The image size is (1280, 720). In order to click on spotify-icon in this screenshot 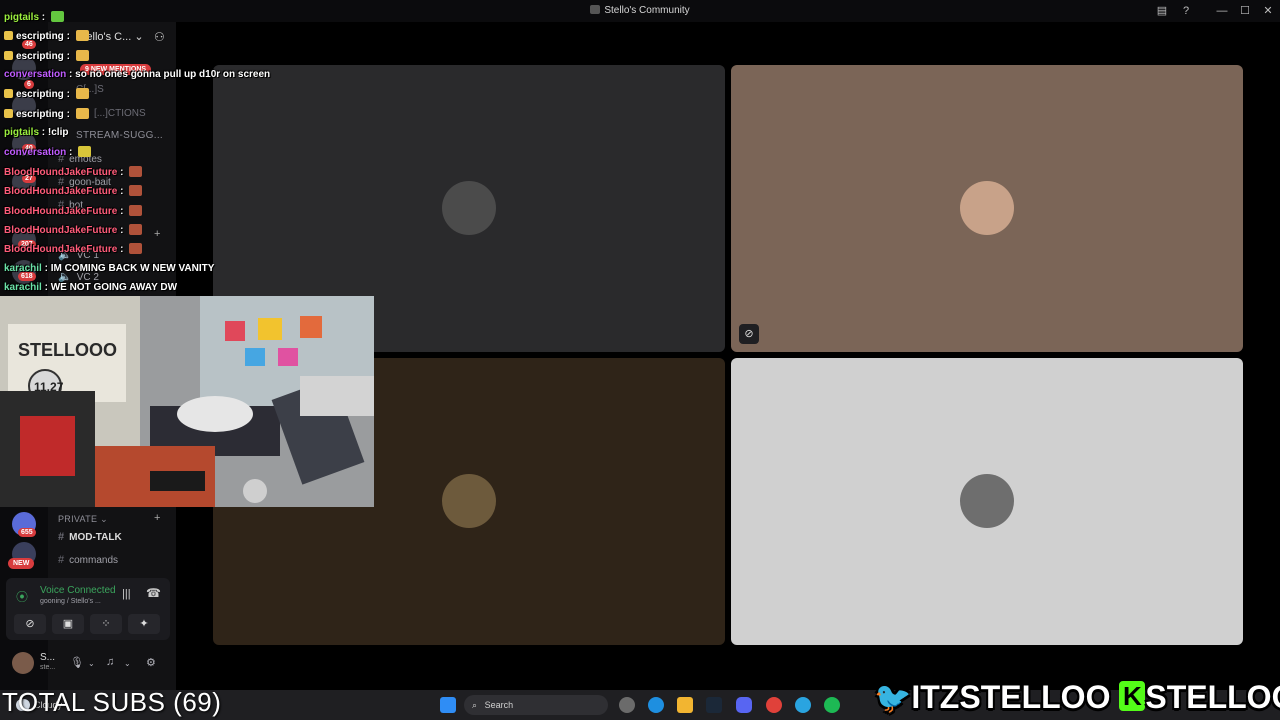, I will do `click(832, 705)`.